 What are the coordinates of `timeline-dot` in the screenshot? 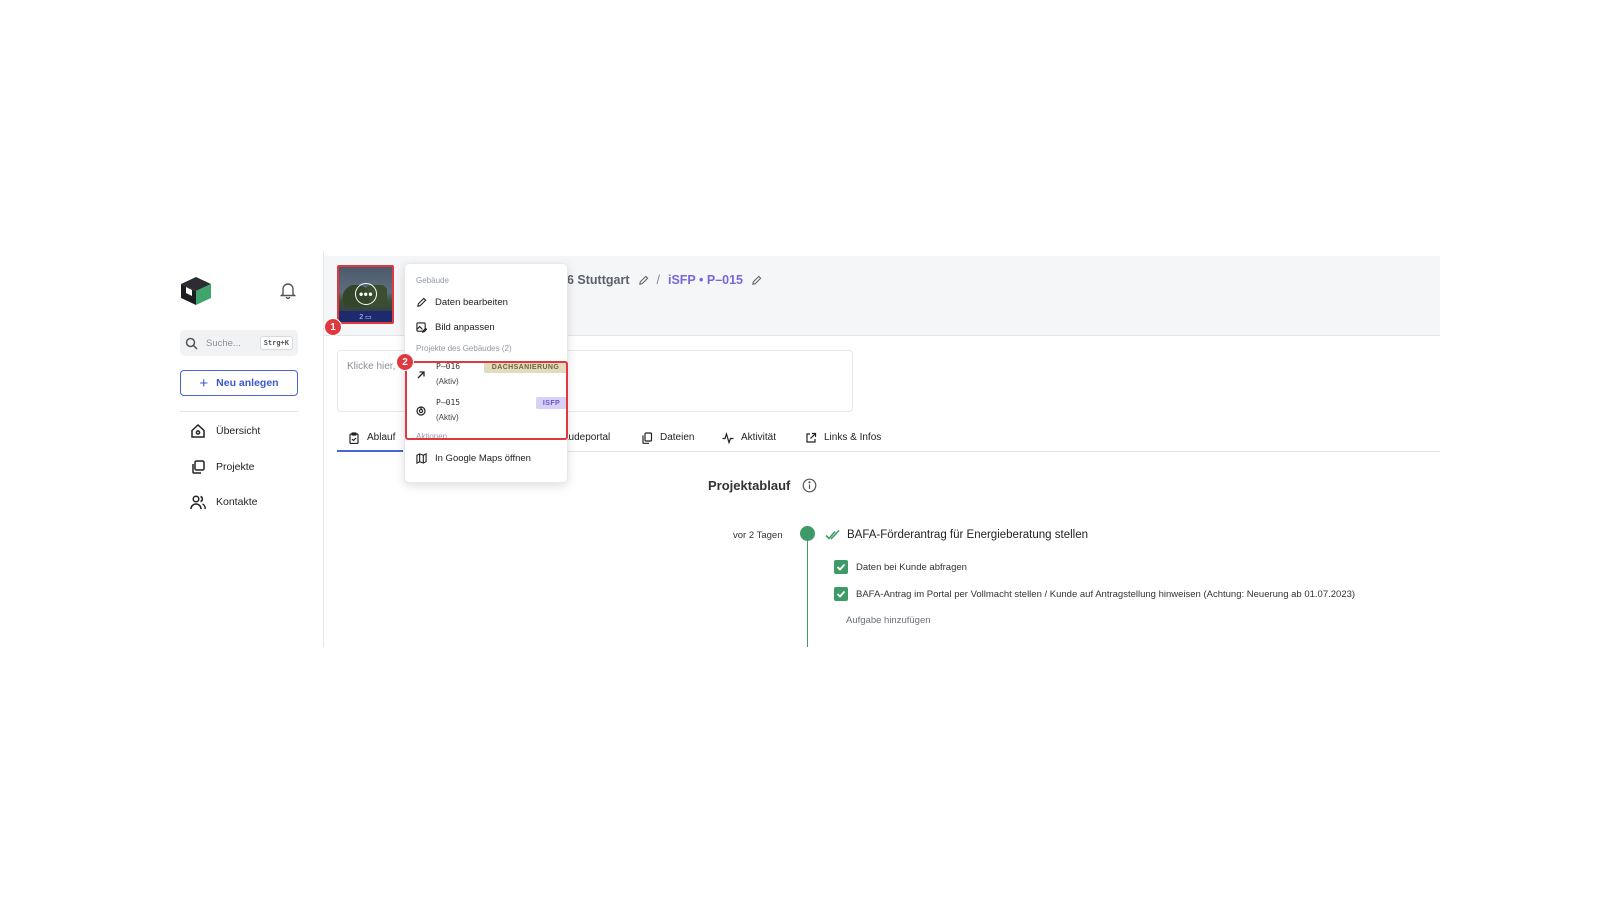 It's located at (807, 533).